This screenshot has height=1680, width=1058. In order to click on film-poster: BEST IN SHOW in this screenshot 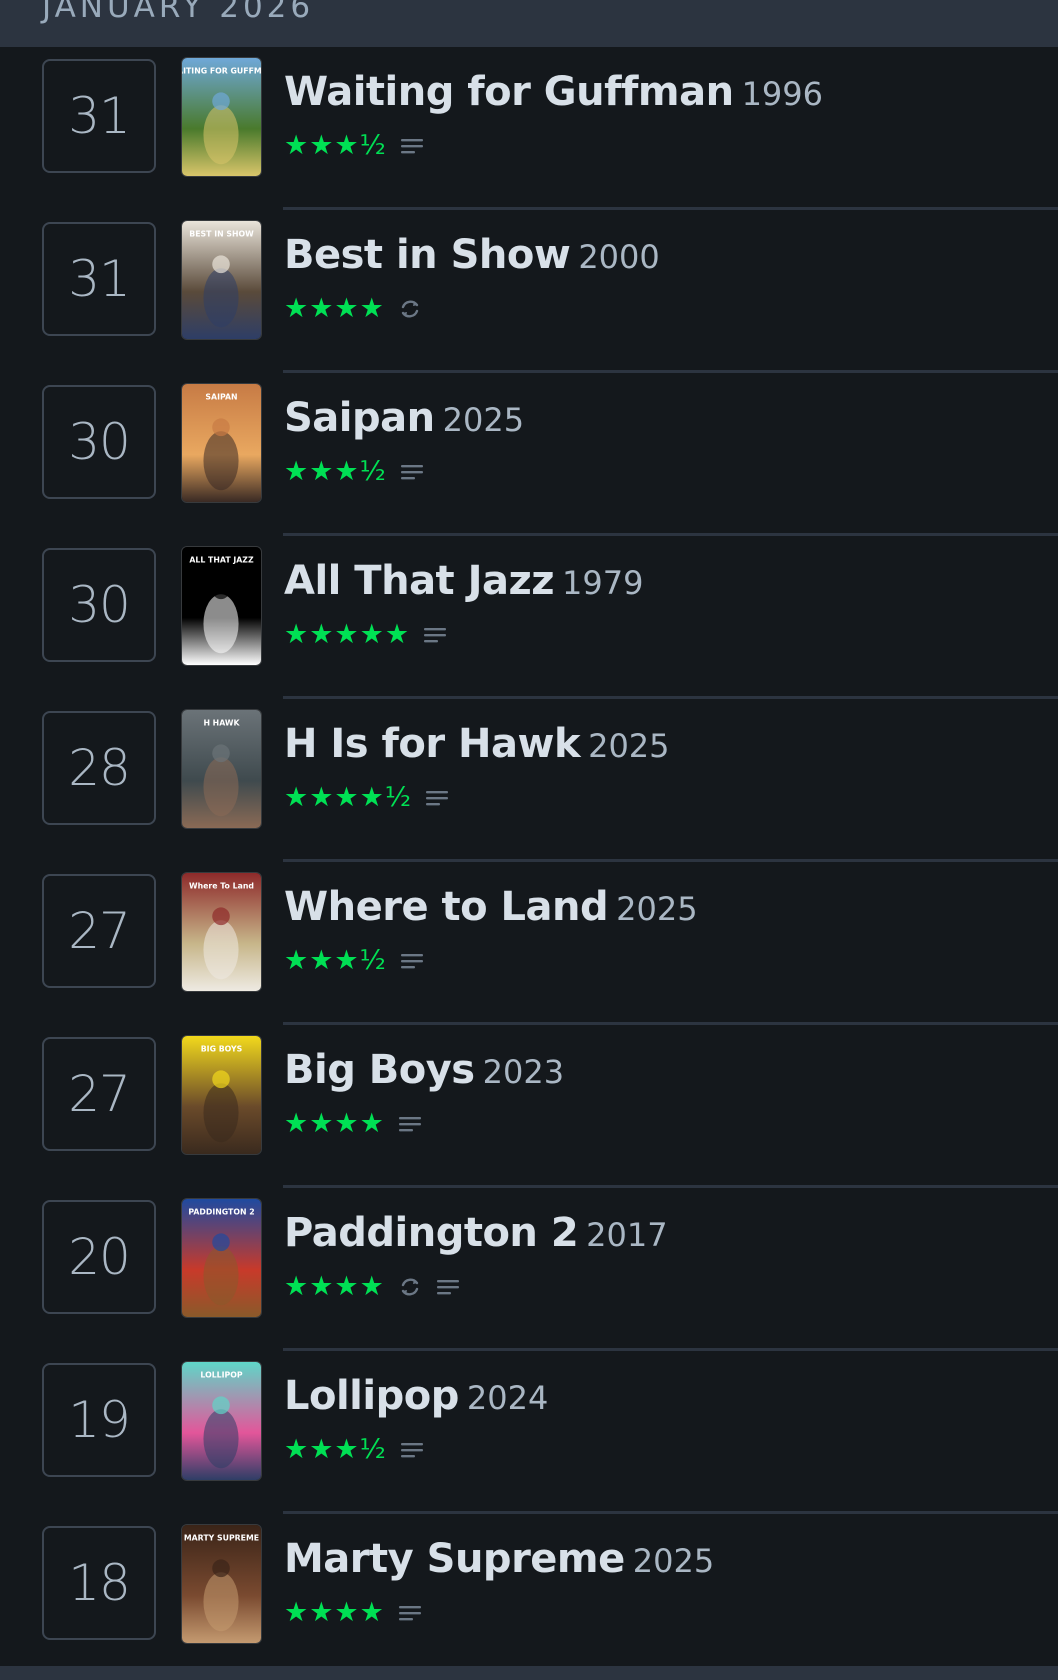, I will do `click(221, 280)`.